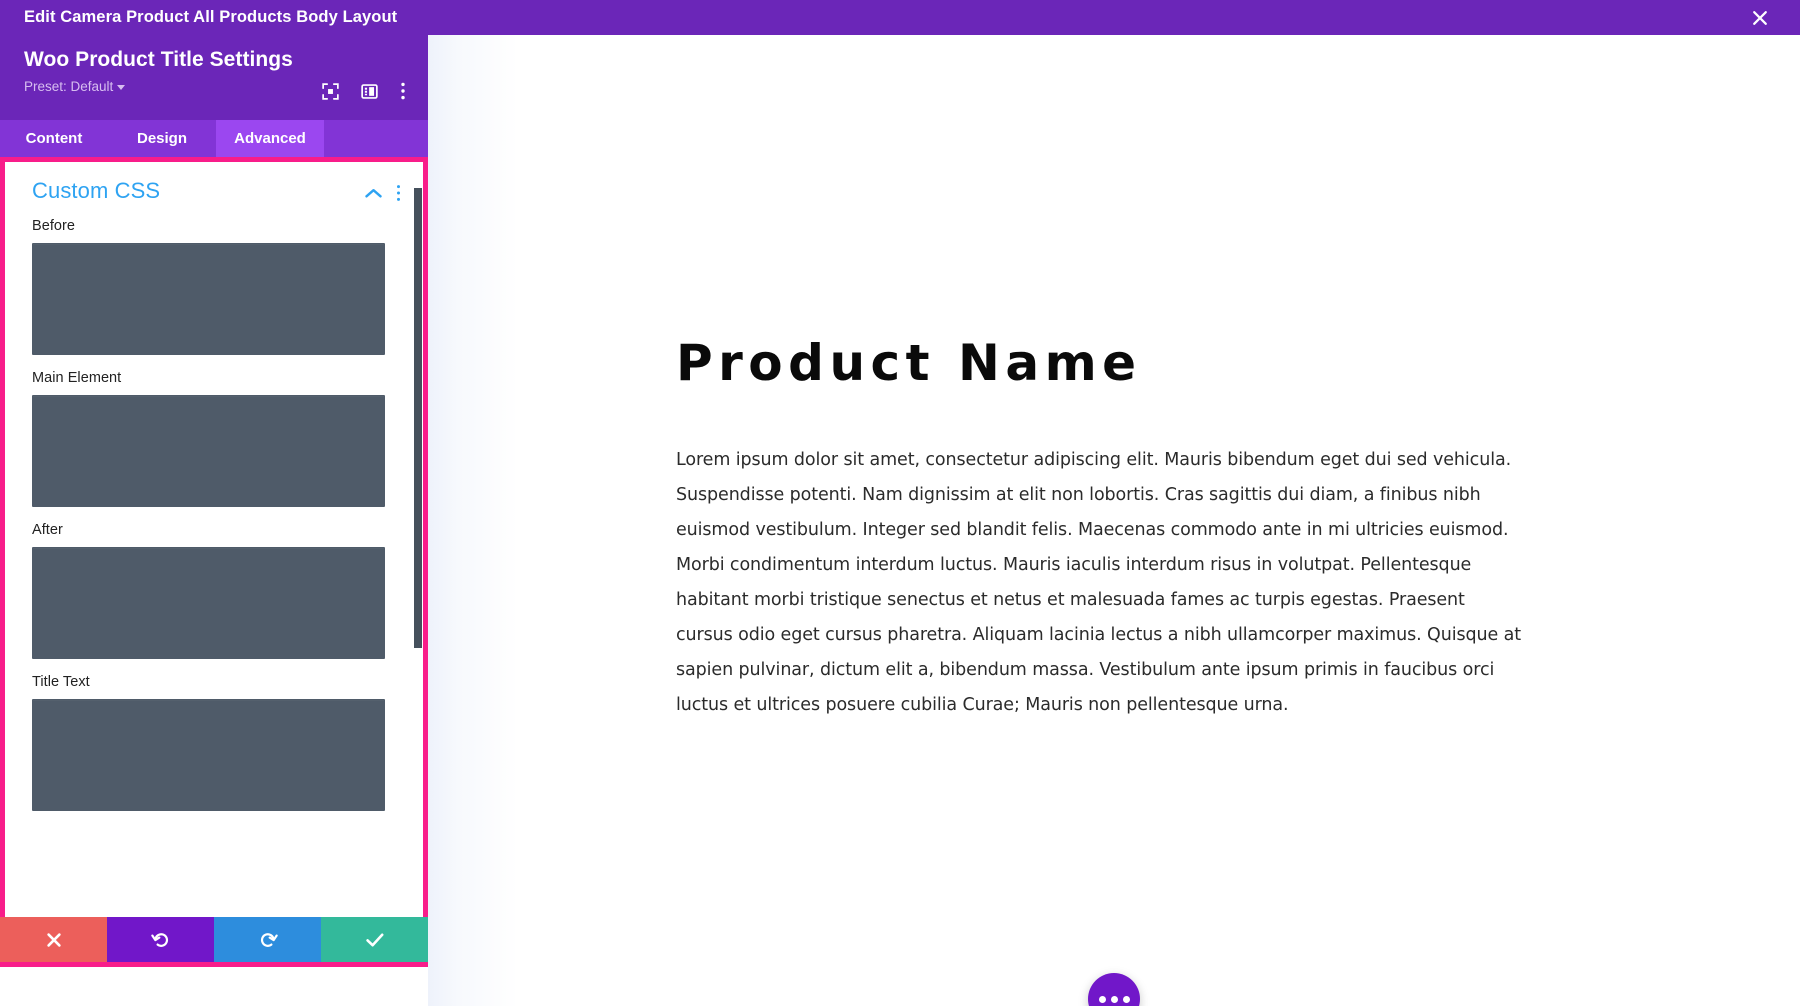 The height and width of the screenshot is (1006, 1800). Describe the element at coordinates (54, 138) in the screenshot. I see `tab-content: Content` at that location.